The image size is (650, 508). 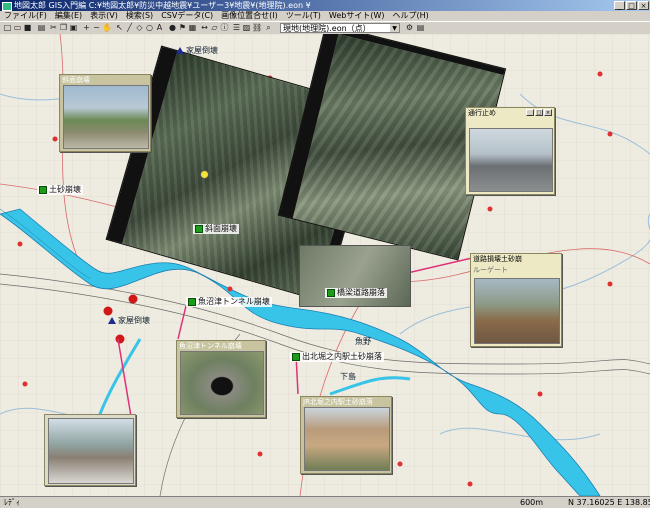 What do you see at coordinates (119, 27) in the screenshot?
I see `pointer-icon: ↖` at bounding box center [119, 27].